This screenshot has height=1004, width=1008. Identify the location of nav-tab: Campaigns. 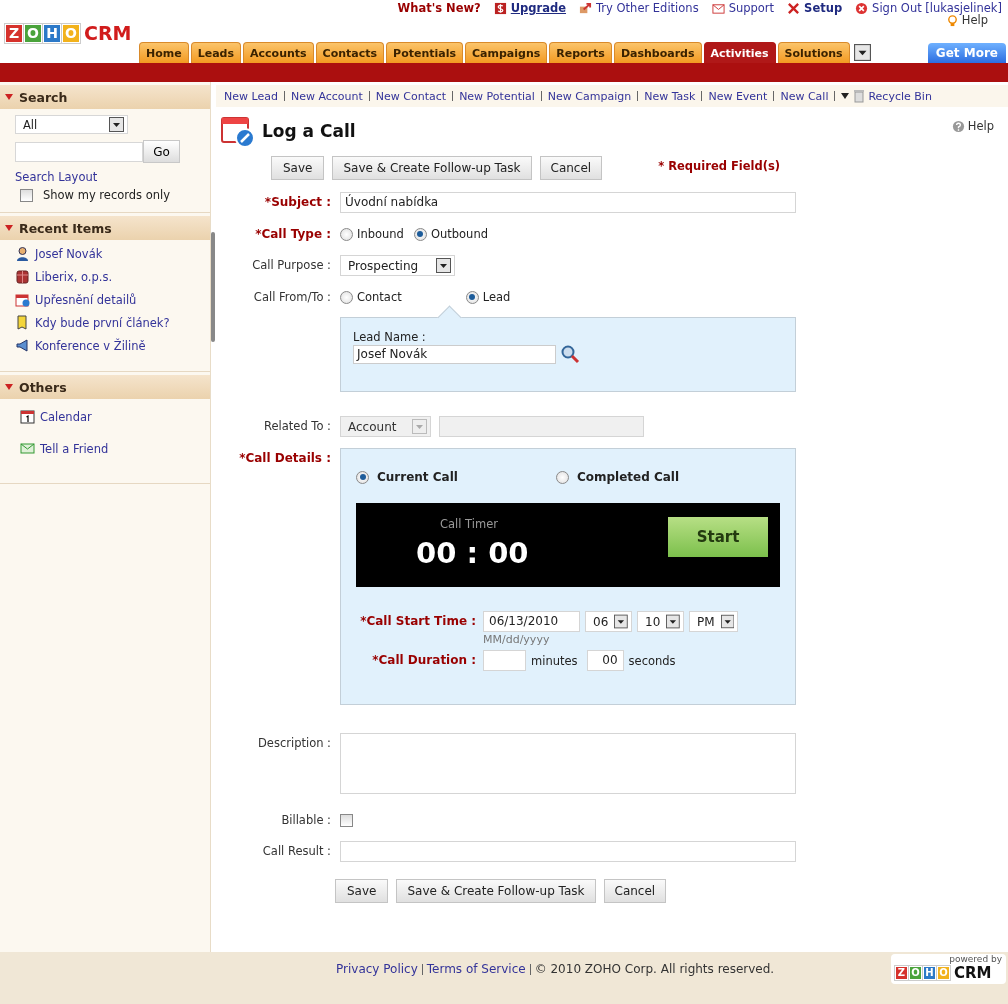
(506, 52).